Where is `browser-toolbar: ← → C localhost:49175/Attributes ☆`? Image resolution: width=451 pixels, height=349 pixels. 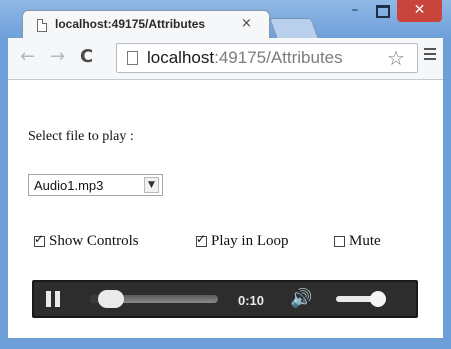 browser-toolbar: ← → C localhost:49175/Attributes ☆ is located at coordinates (225, 59).